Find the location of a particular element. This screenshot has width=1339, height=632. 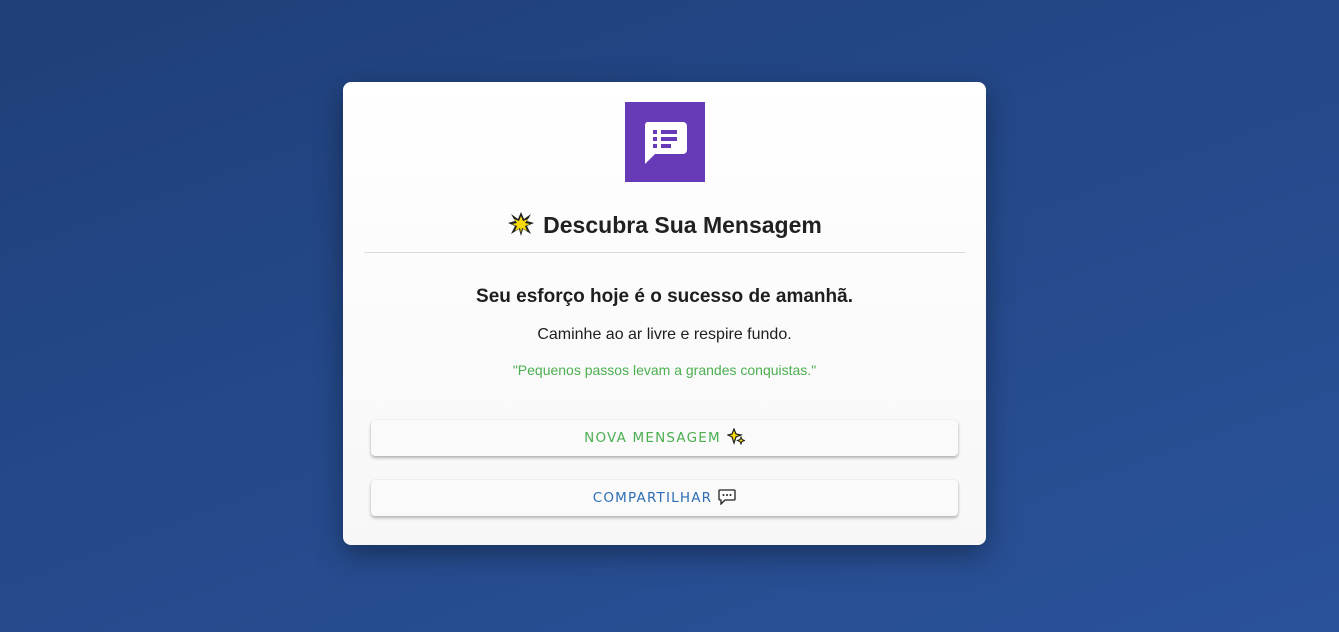

speech-bubble-icon is located at coordinates (727, 501).